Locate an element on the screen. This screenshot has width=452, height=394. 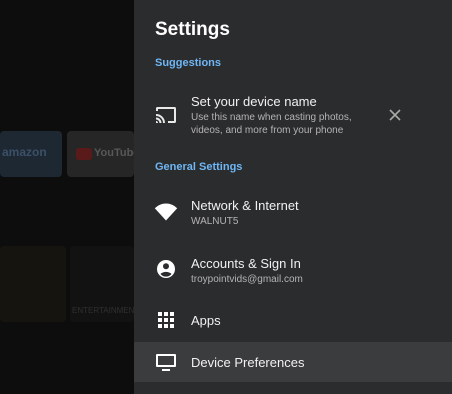
thumbnail-caption: ENTERTAINMENT is located at coordinates (103, 310).